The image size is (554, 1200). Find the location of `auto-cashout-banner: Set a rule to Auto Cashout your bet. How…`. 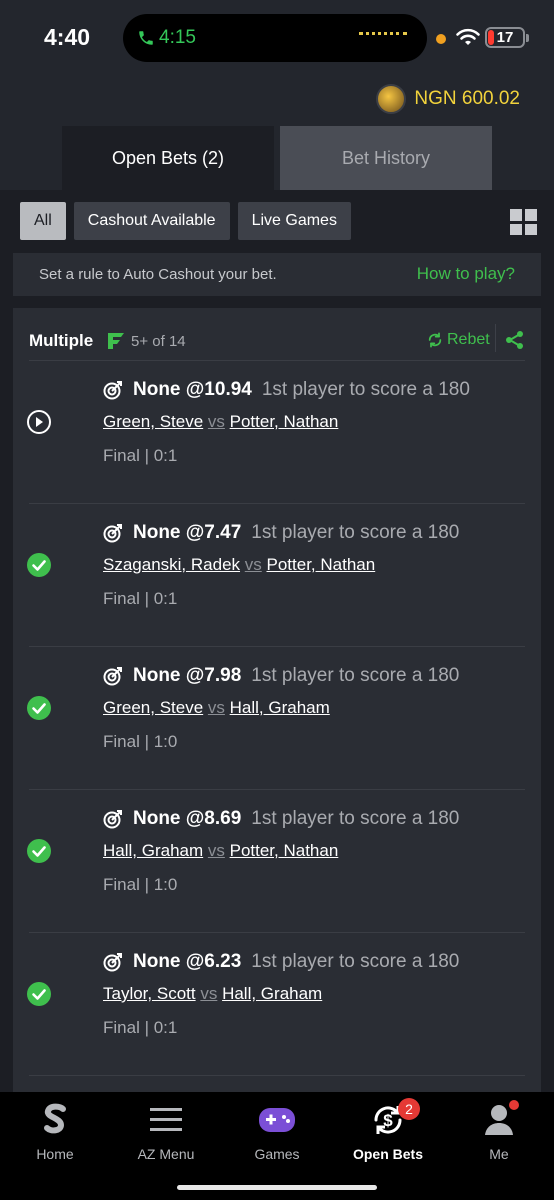

auto-cashout-banner: Set a rule to Auto Cashout your bet. How… is located at coordinates (277, 274).